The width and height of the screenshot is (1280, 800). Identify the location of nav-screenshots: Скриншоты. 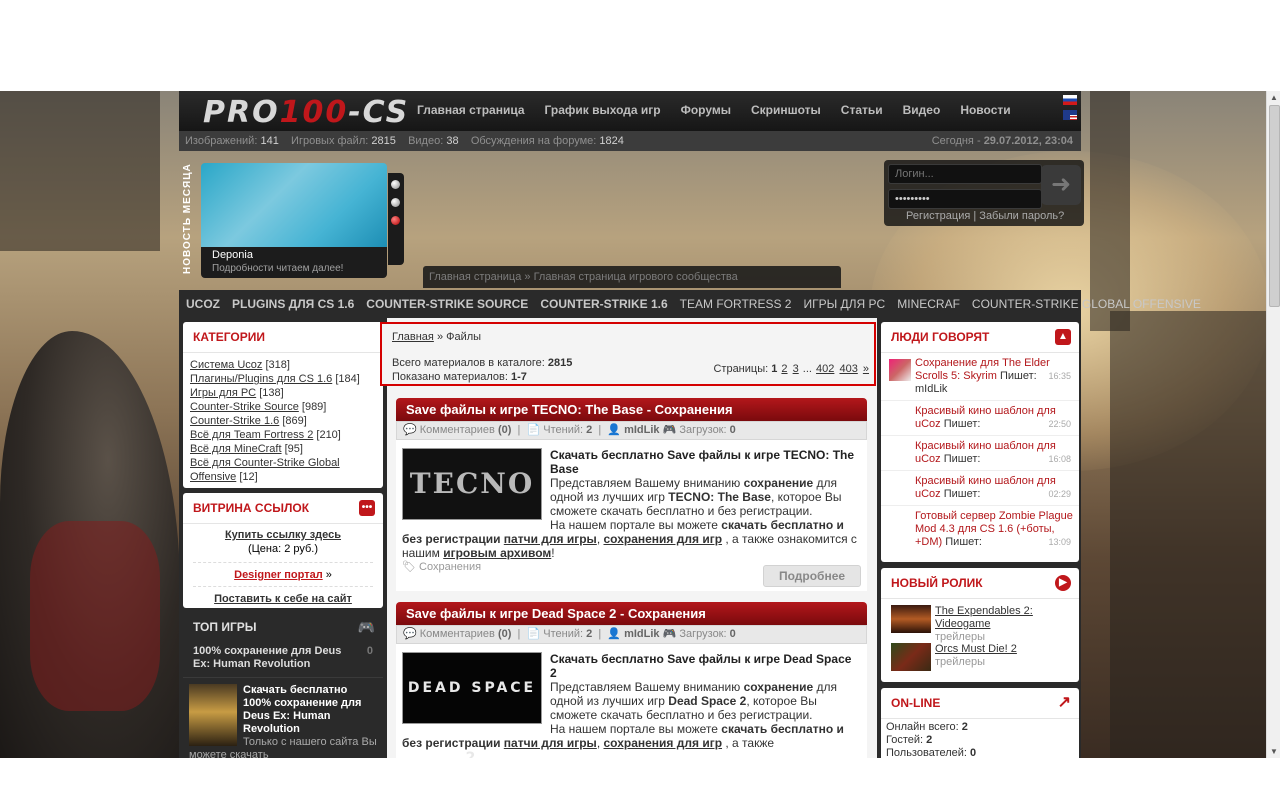
(786, 110).